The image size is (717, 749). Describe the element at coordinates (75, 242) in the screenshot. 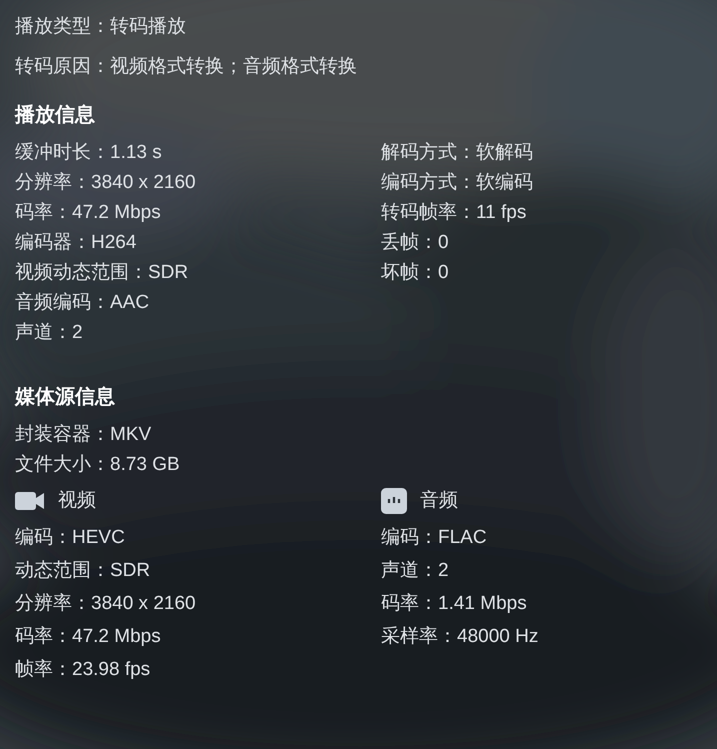

I see `info-text: 编码器：H264` at that location.